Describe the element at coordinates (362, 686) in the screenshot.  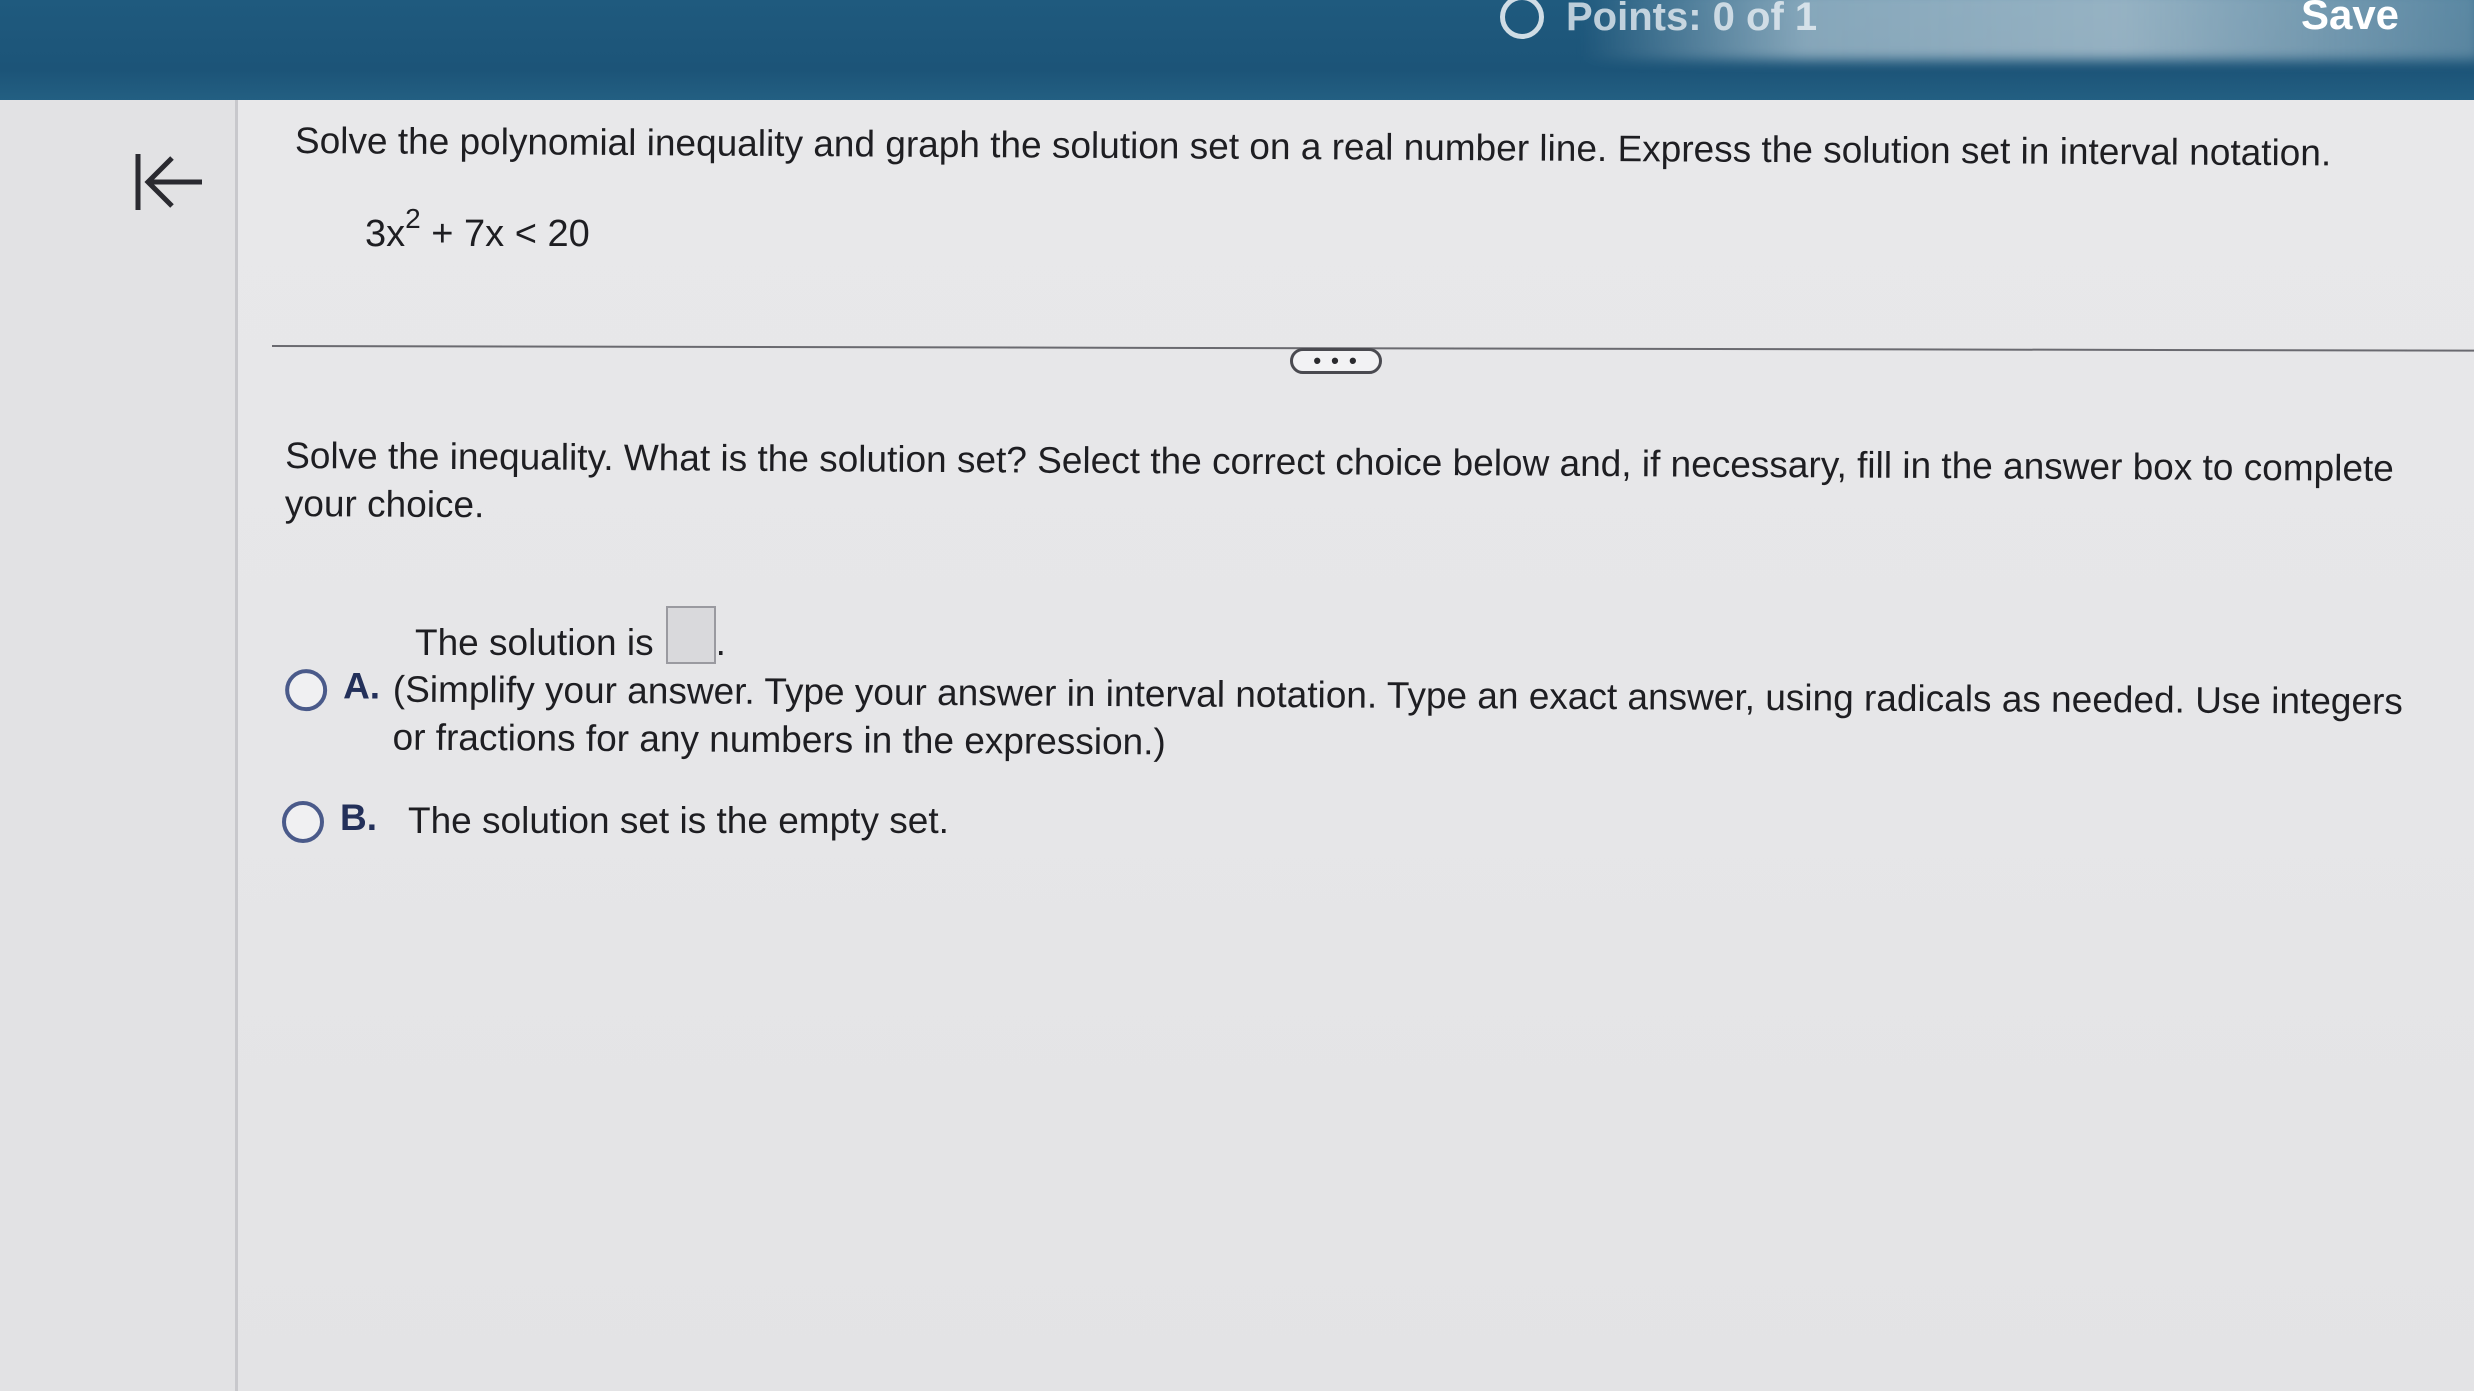
I see `choice-a-letter: A.` at that location.